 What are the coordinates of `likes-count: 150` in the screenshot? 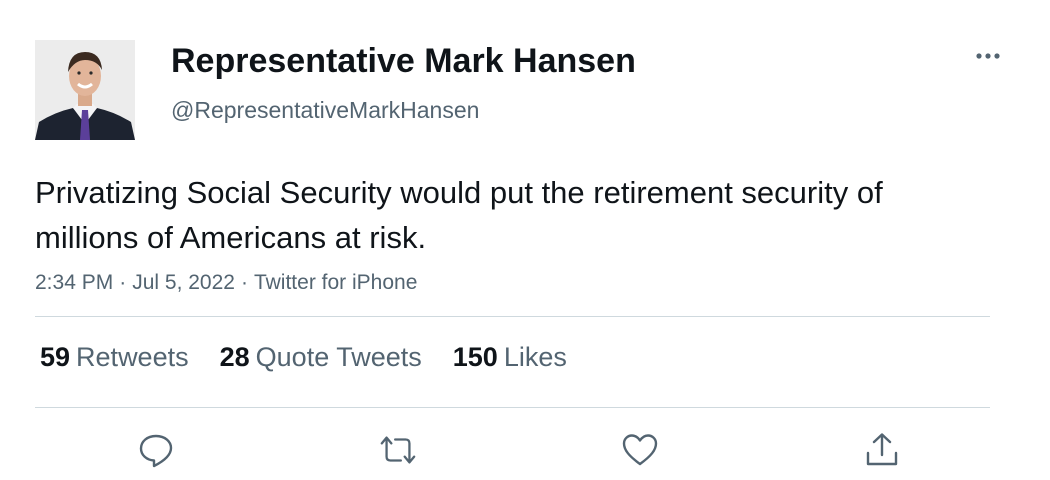 It's located at (475, 357).